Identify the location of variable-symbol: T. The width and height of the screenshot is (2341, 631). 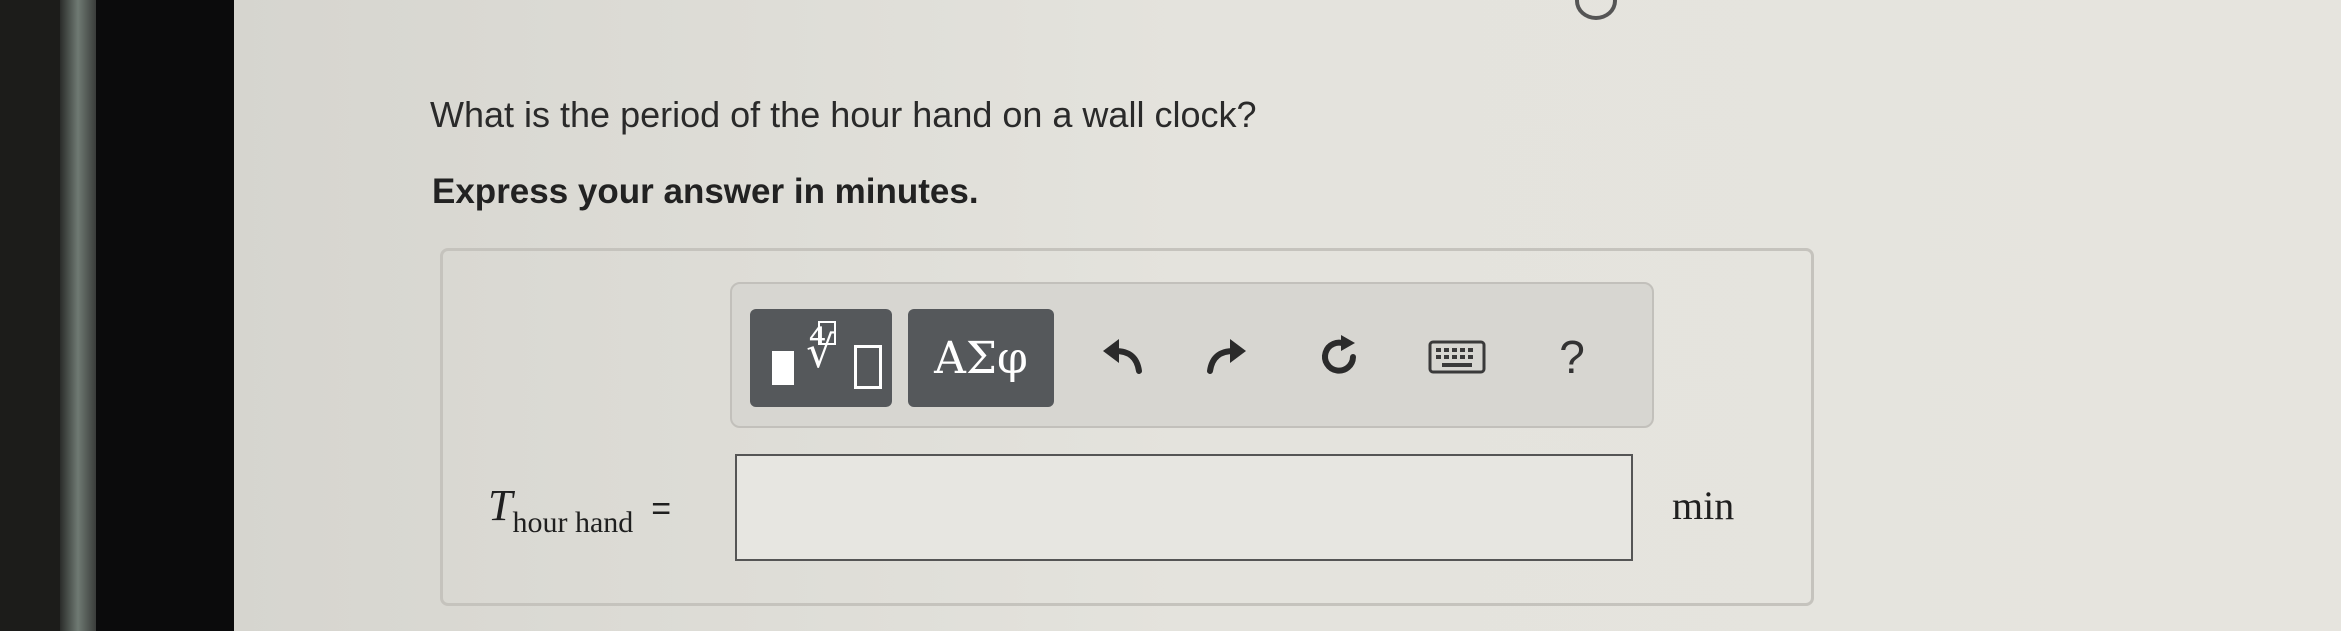
(500, 505).